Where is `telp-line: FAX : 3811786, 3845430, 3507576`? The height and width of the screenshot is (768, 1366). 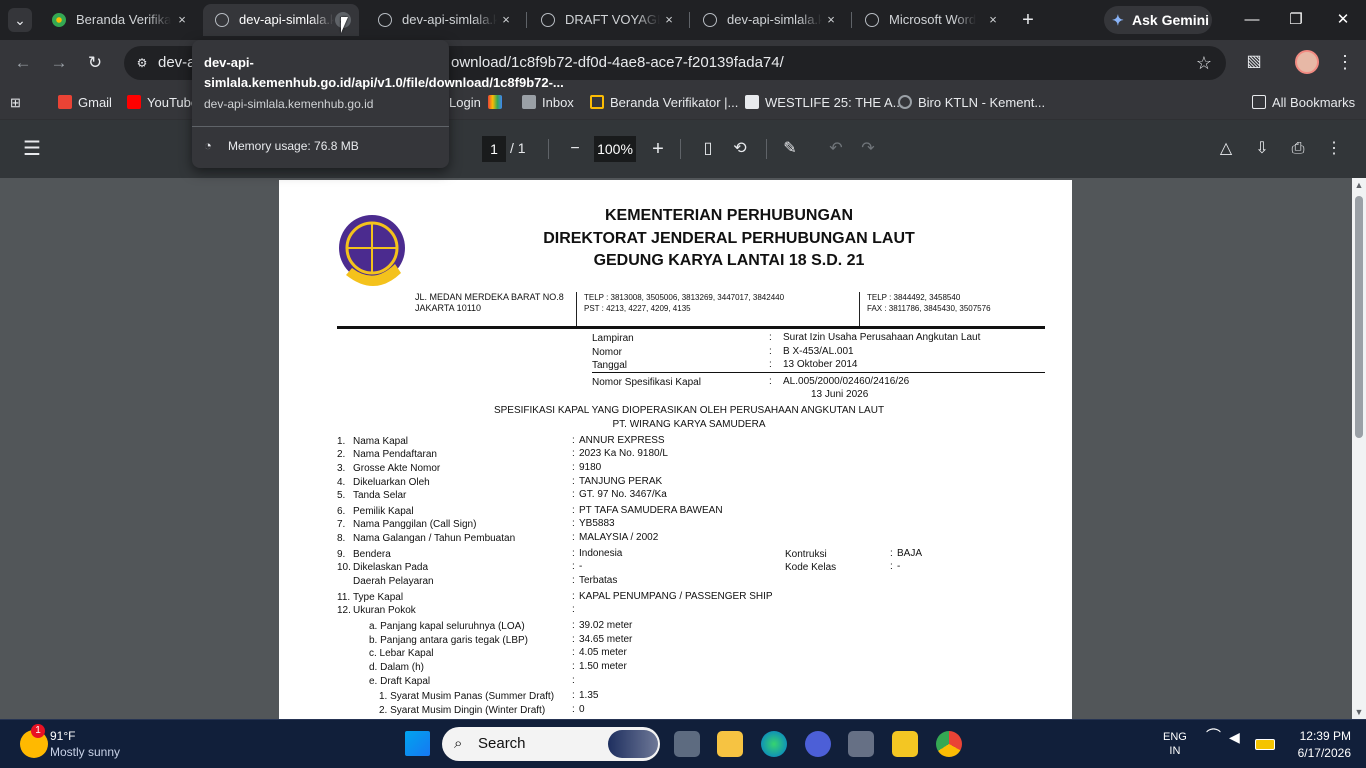 telp-line: FAX : 3811786, 3845430, 3507576 is located at coordinates (929, 308).